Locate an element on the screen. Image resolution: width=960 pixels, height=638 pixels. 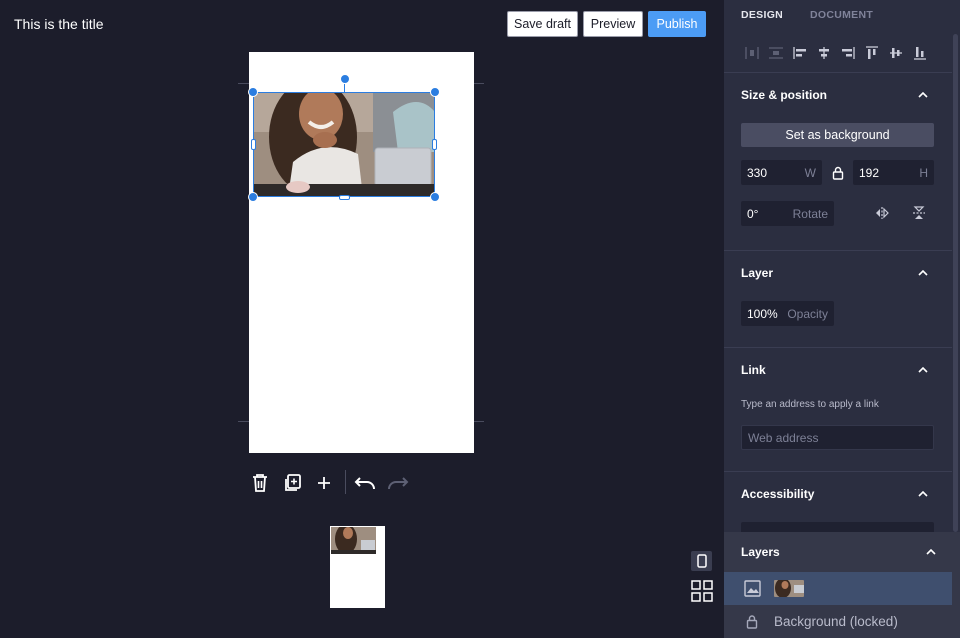
layer-image-thumbnail is located at coordinates (789, 588).